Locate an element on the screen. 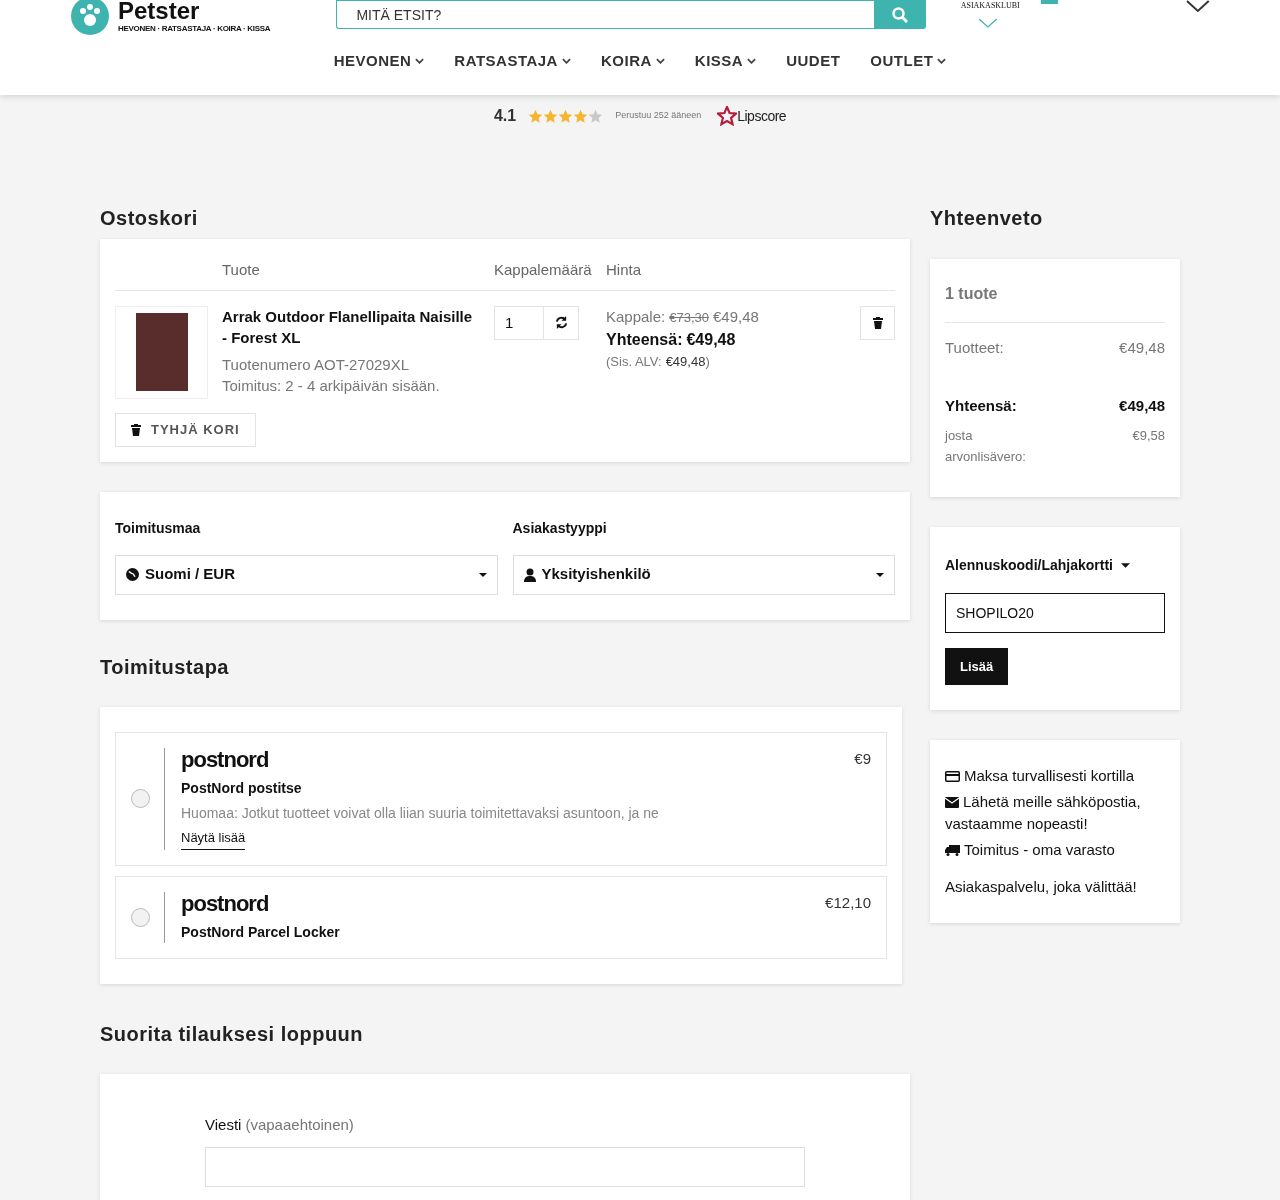 The image size is (1280, 1200). rating-caption: Perustuu 252 ääneen is located at coordinates (658, 116).